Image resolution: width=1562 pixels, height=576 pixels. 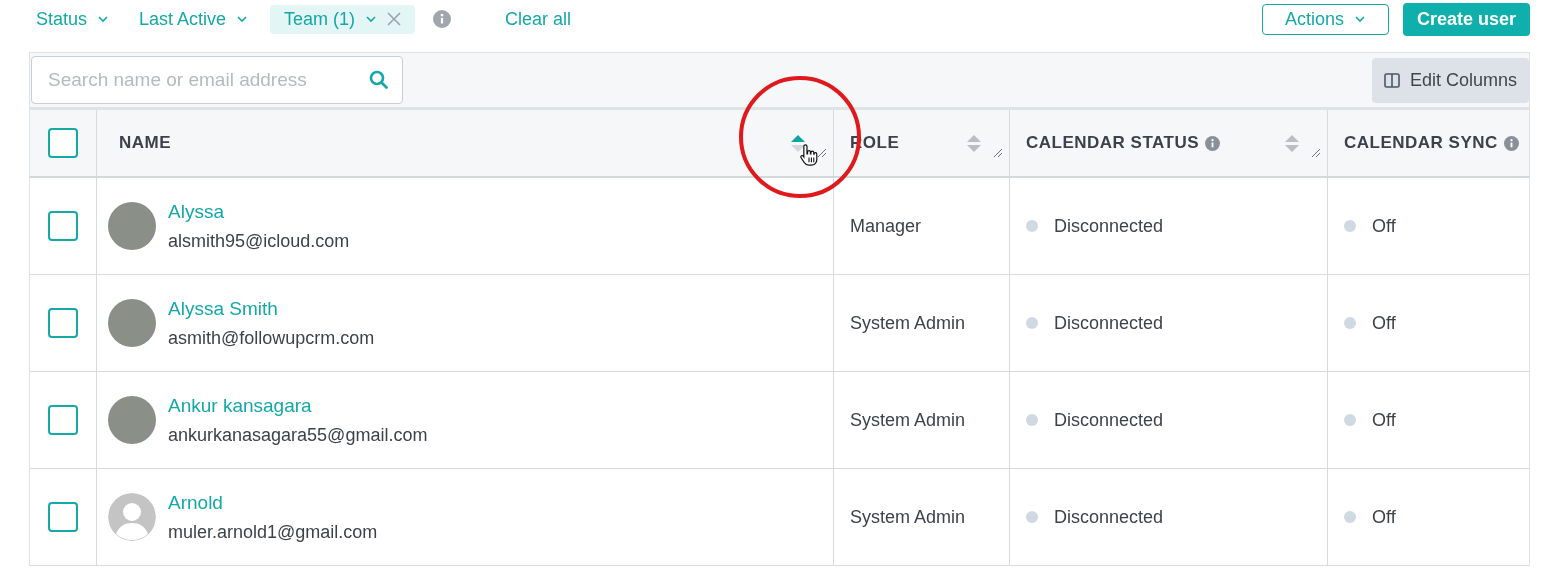 What do you see at coordinates (1450, 80) in the screenshot?
I see `edit-columns-button: Edit Columns` at bounding box center [1450, 80].